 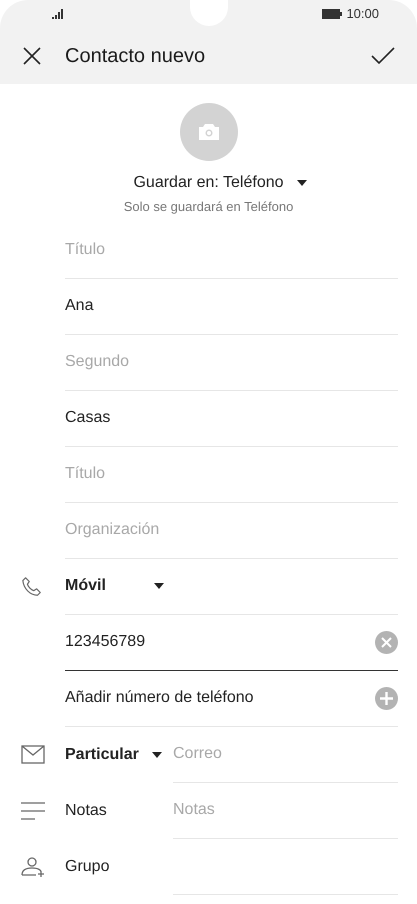 What do you see at coordinates (86, 810) in the screenshot?
I see `notes-label: Notas` at bounding box center [86, 810].